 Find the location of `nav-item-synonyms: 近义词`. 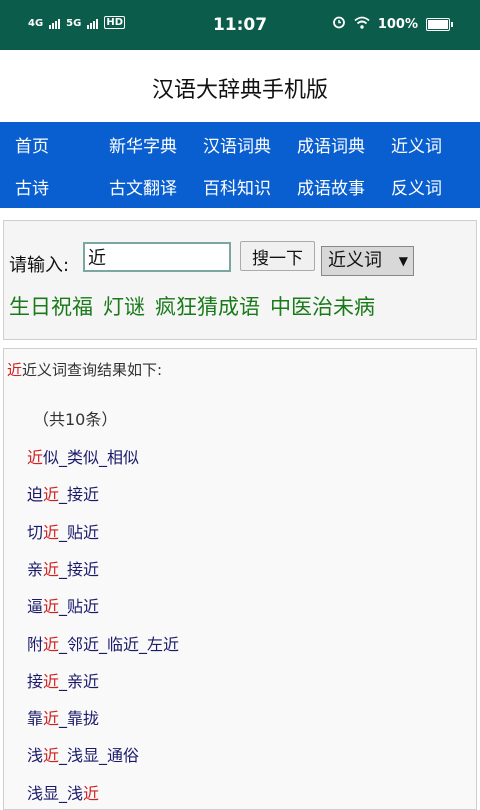

nav-item-synonyms: 近义词 is located at coordinates (416, 144).